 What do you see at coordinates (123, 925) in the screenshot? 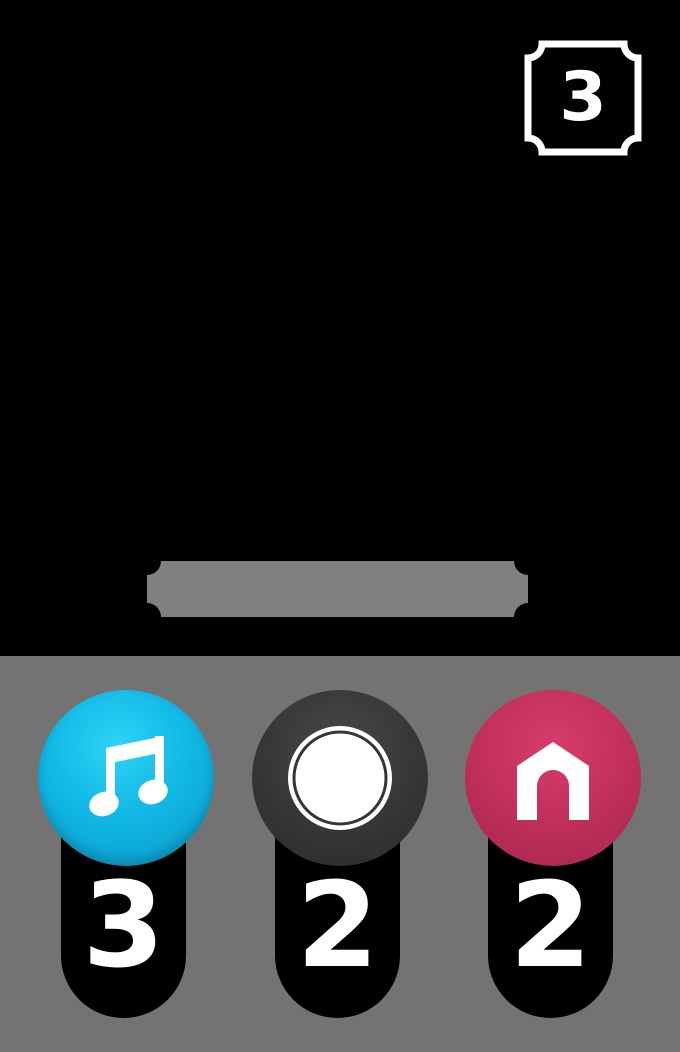
I see `music-count: 3` at bounding box center [123, 925].